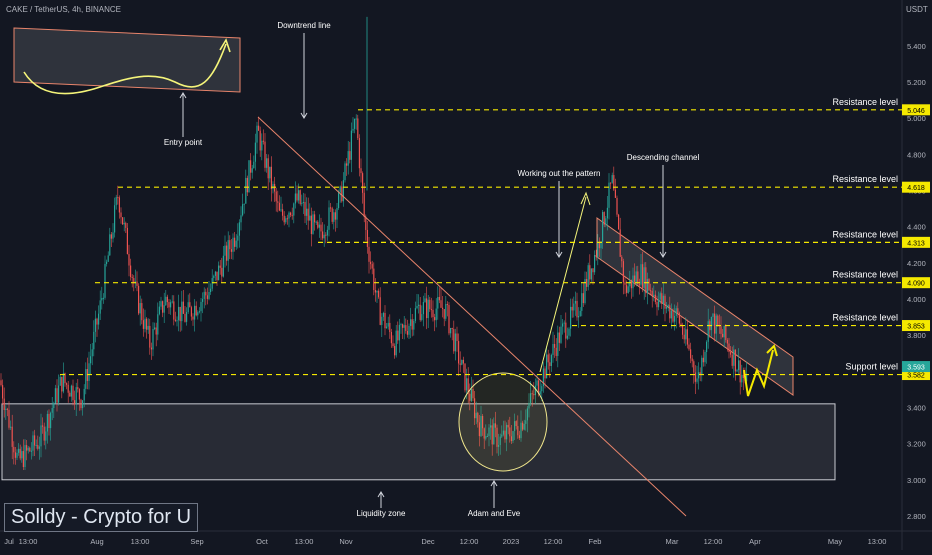  I want to click on annotation-label: Liquidity zone, so click(381, 513).